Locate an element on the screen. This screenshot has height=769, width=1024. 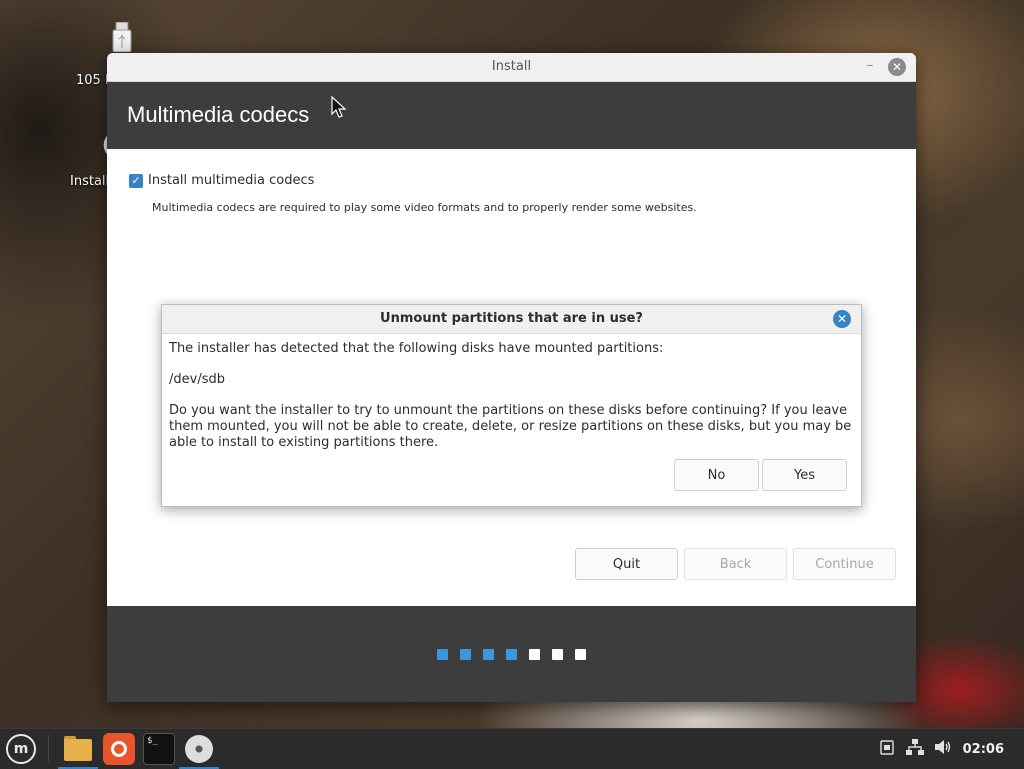
progress-footer is located at coordinates (511, 654).